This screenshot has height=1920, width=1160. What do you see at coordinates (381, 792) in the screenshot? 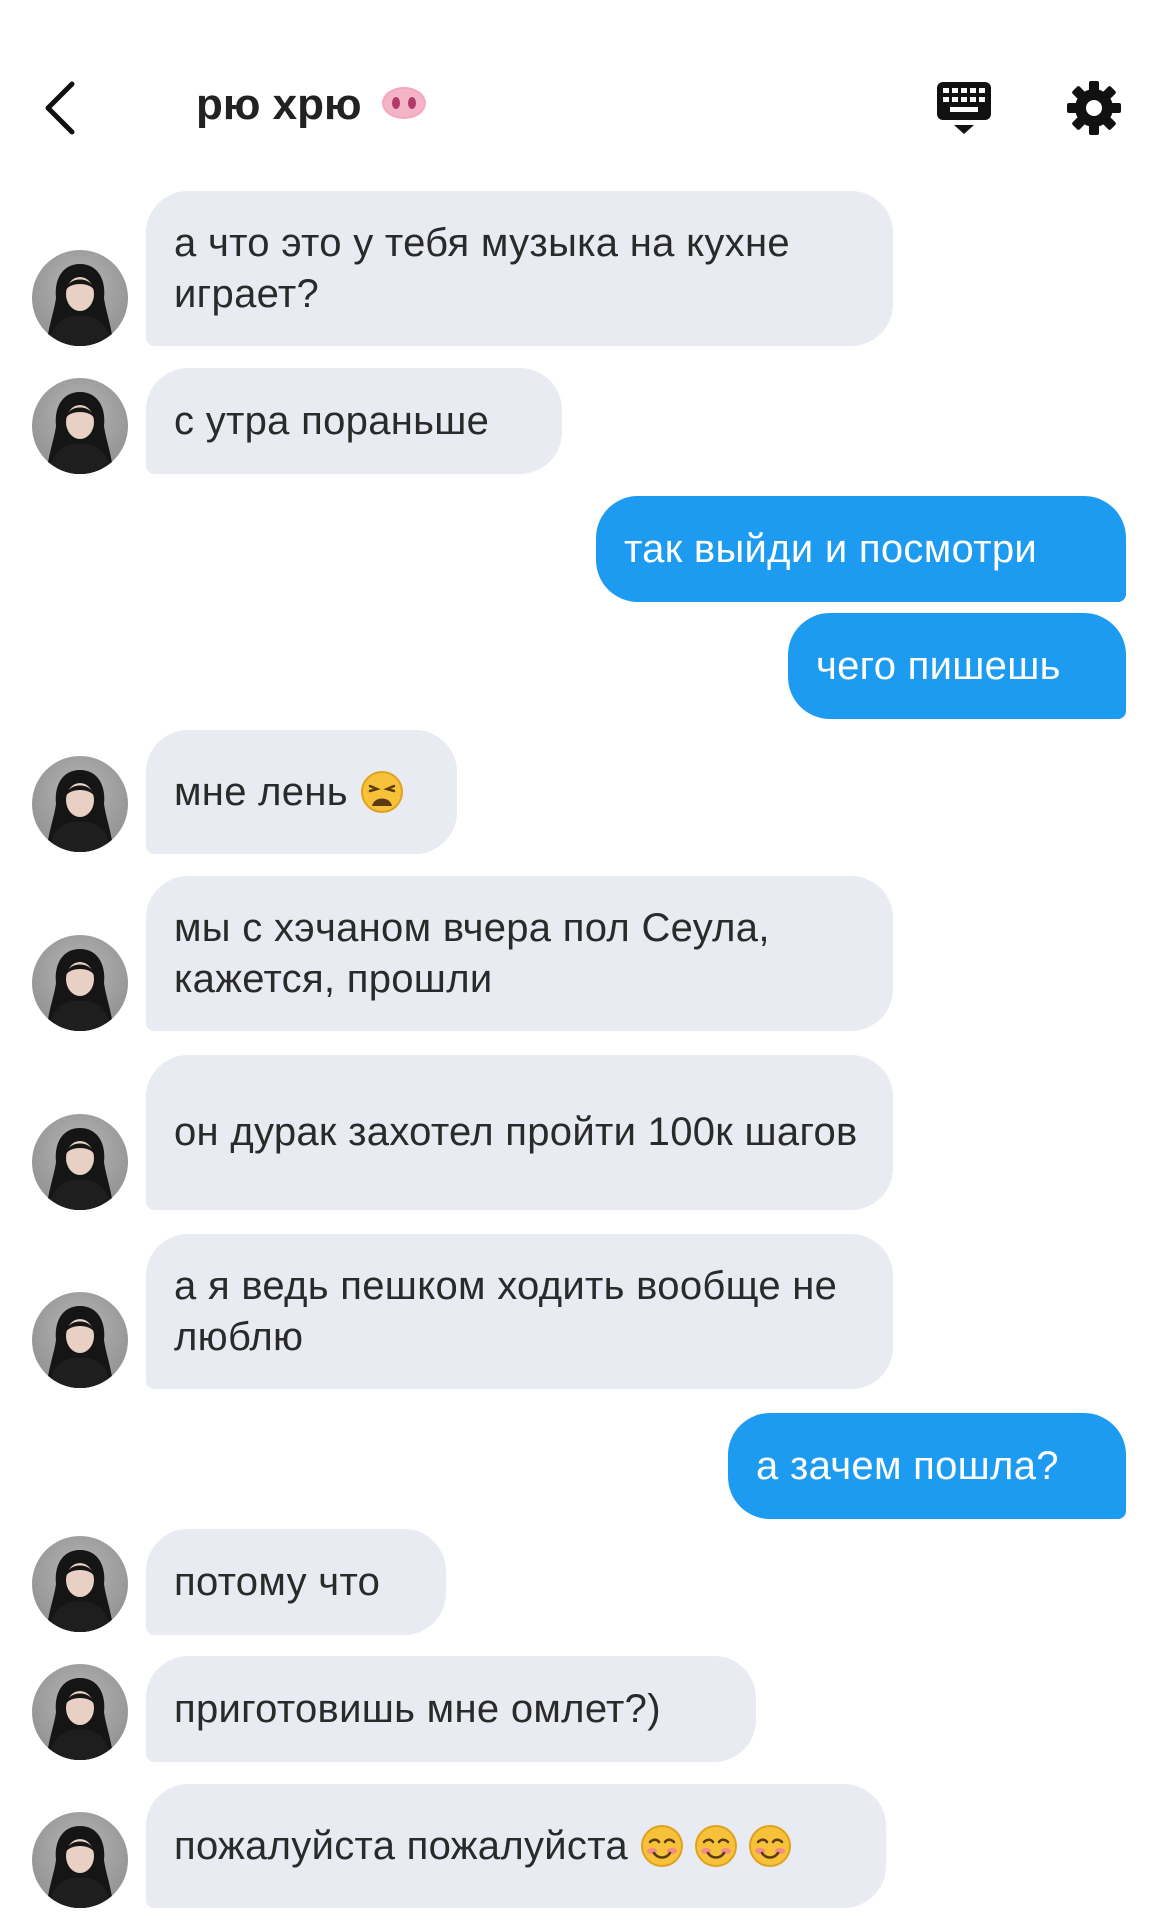
I see `weary-face-icon` at bounding box center [381, 792].